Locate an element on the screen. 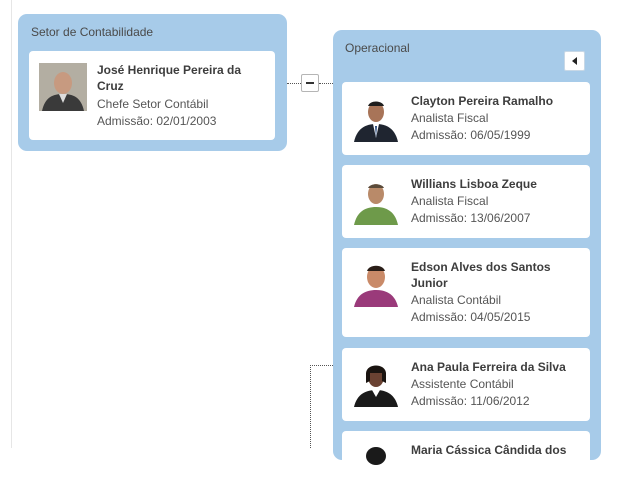 The height and width of the screenshot is (490, 633). employee-card: Maria Cássica Cândida dos is located at coordinates (466, 460).